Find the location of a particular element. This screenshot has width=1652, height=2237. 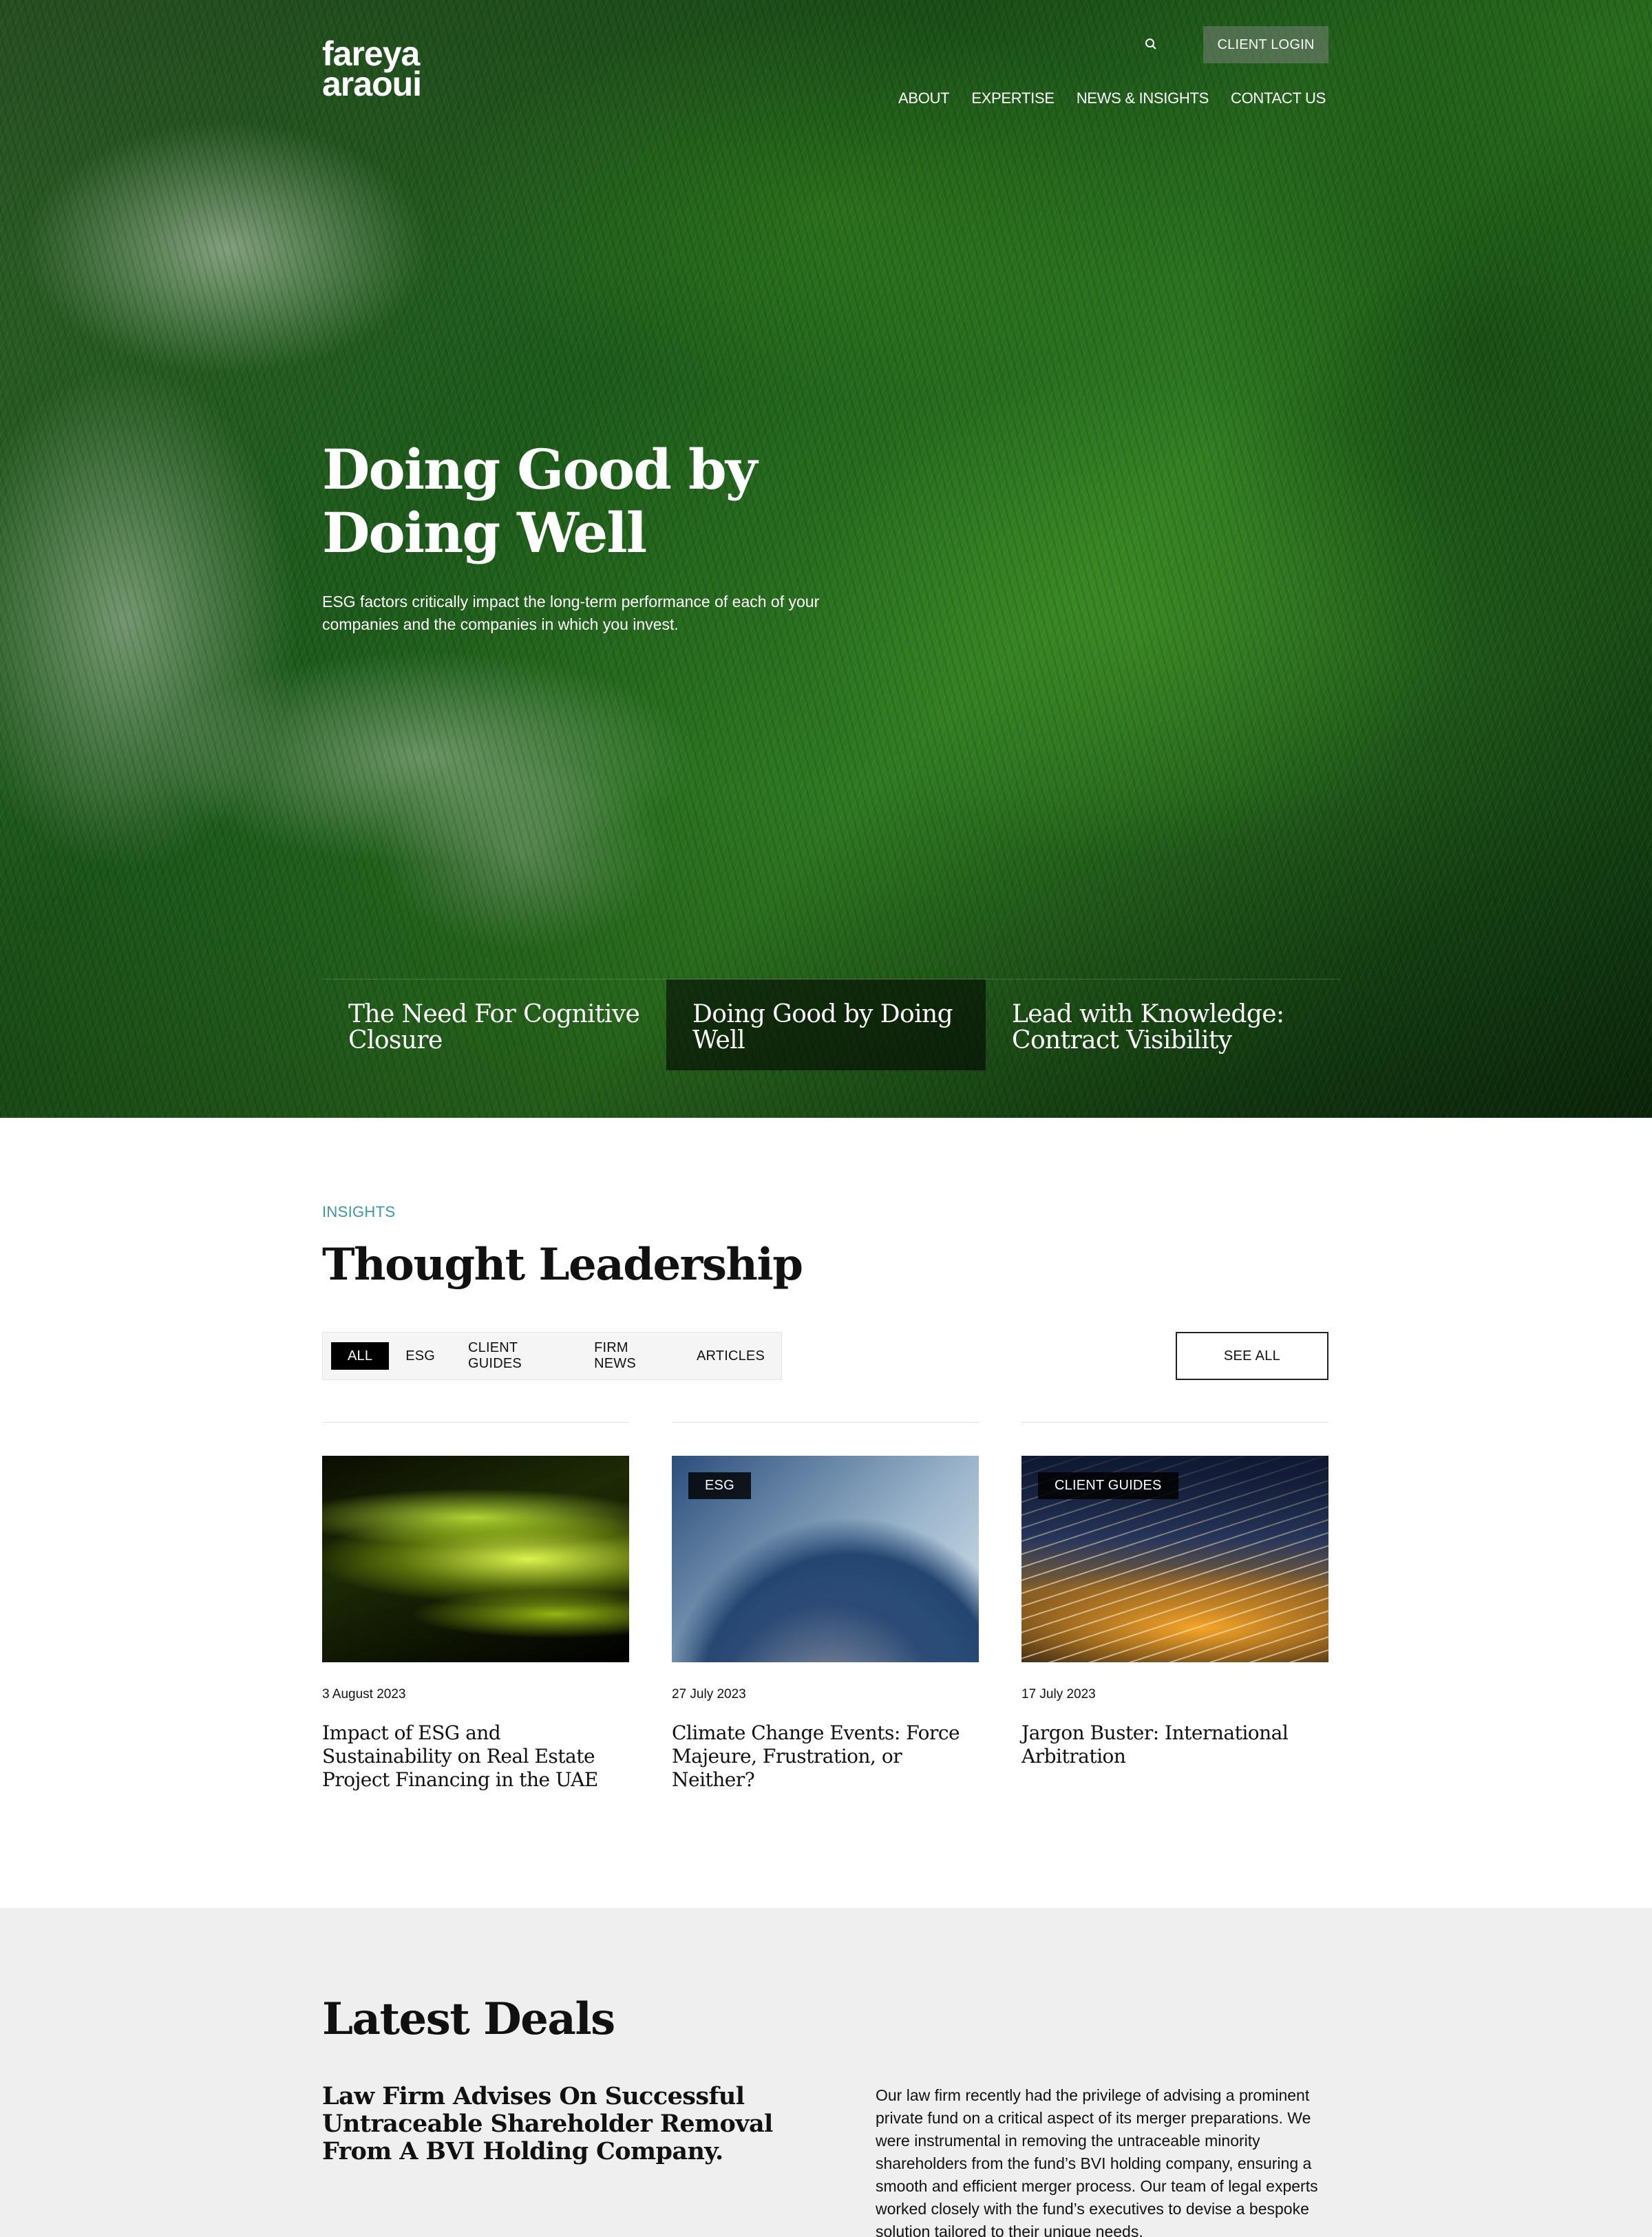

filter-esg: ESG is located at coordinates (421, 1356).